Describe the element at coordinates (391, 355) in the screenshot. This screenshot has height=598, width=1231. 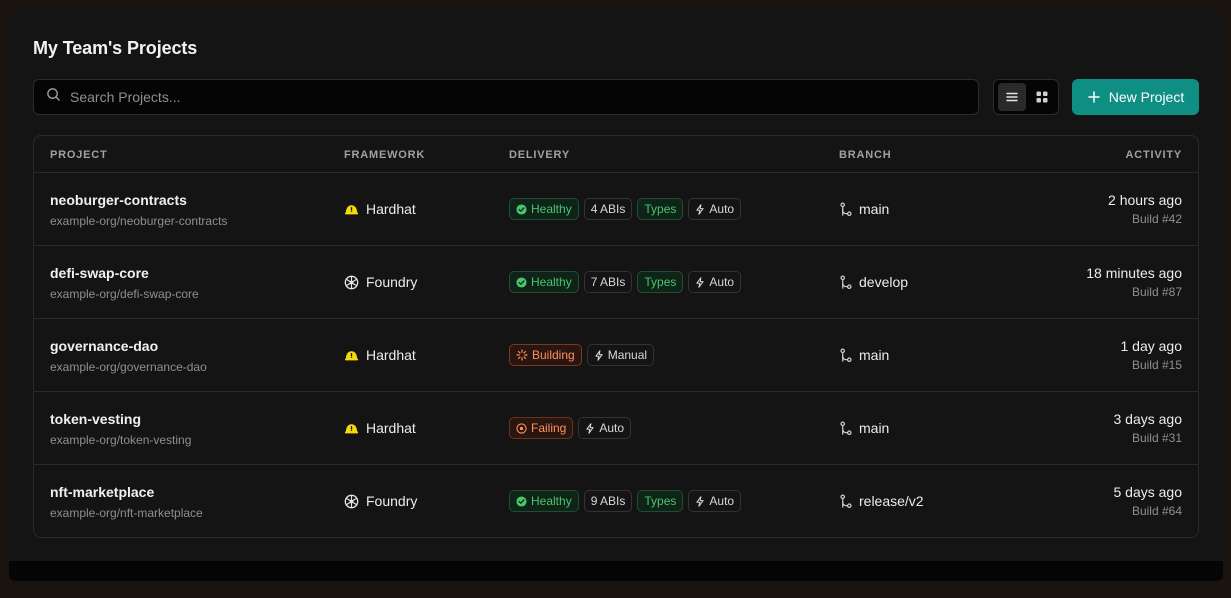
I see `framework-label: Hardhat` at that location.